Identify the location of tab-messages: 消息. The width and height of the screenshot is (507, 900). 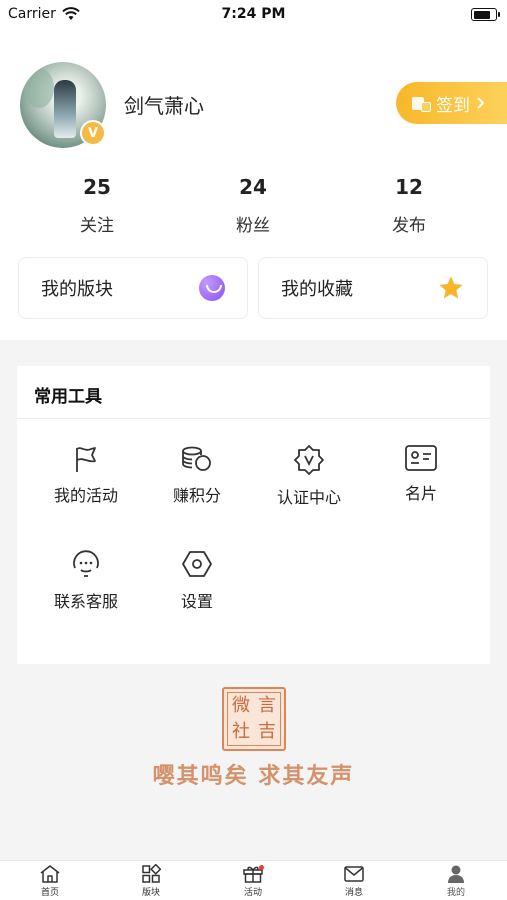
(354, 881).